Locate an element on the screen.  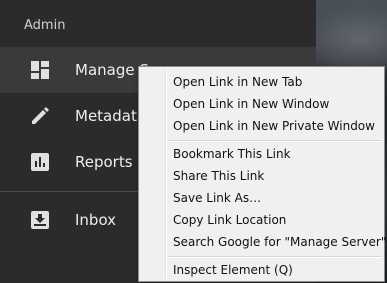
menu-item-open-private-window: Open Link in New Private Window is located at coordinates (274, 126).